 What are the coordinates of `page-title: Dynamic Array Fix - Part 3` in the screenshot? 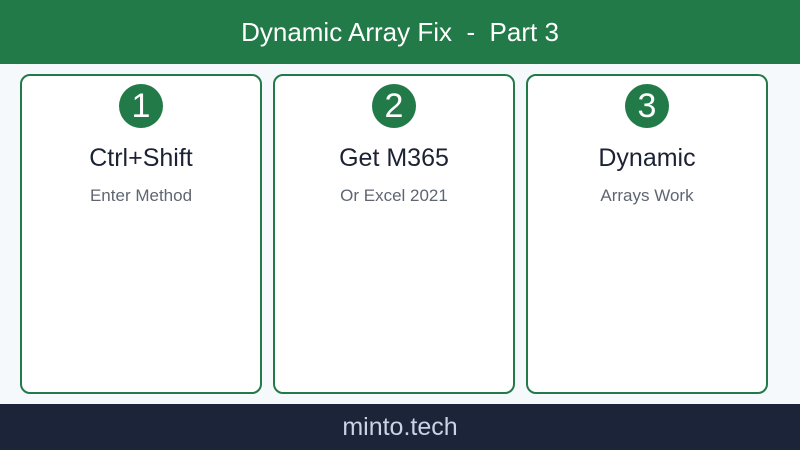 It's located at (400, 31).